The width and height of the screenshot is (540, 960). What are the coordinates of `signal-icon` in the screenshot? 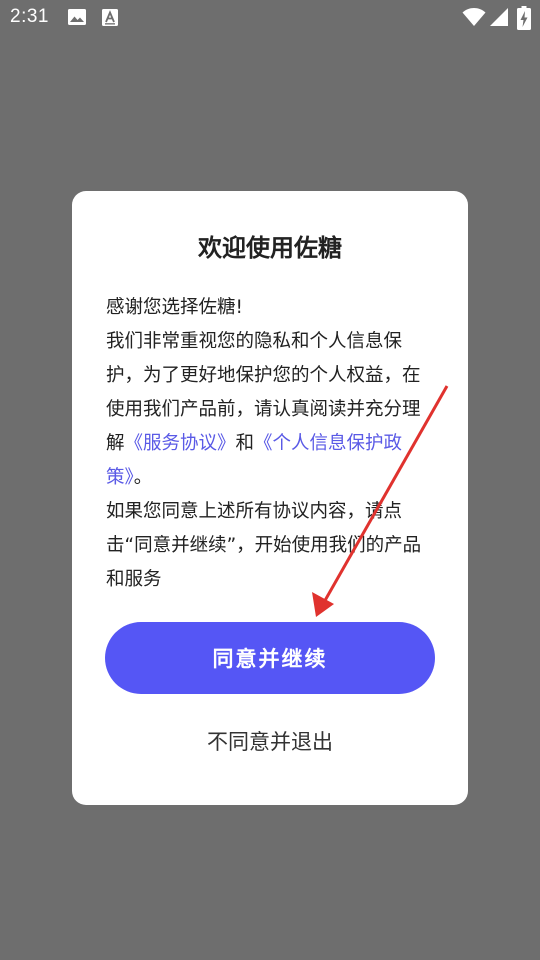 It's located at (499, 19).